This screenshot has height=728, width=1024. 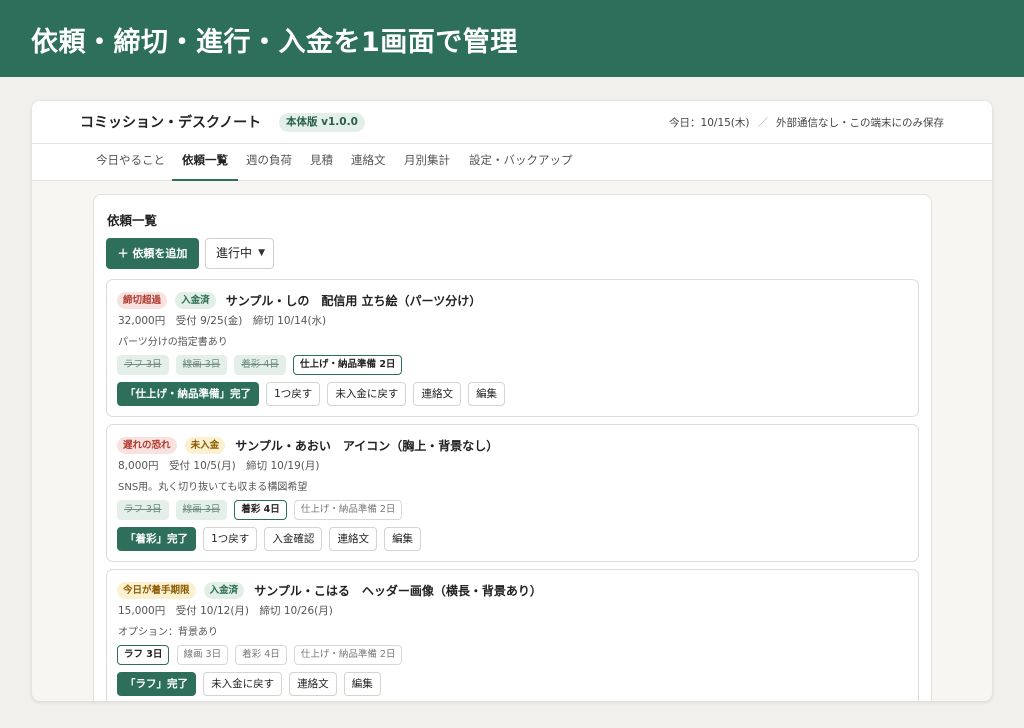 What do you see at coordinates (348, 365) in the screenshot?
I see `stage-chip-current: 仕上げ・納品準備 2日` at bounding box center [348, 365].